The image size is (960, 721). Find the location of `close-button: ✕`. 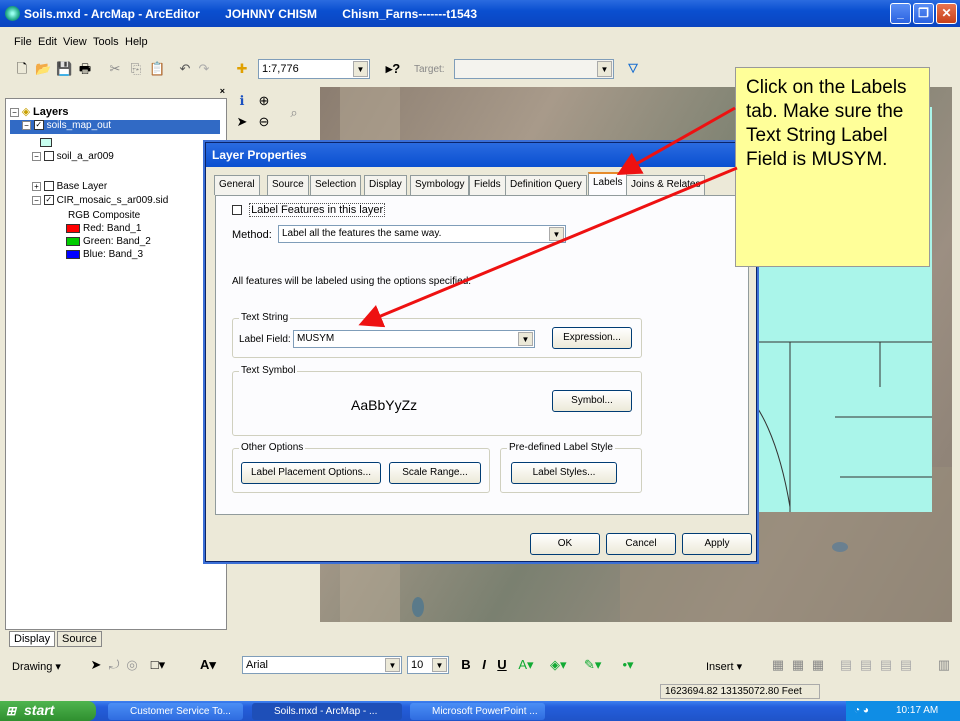

close-button: ✕ is located at coordinates (946, 13).